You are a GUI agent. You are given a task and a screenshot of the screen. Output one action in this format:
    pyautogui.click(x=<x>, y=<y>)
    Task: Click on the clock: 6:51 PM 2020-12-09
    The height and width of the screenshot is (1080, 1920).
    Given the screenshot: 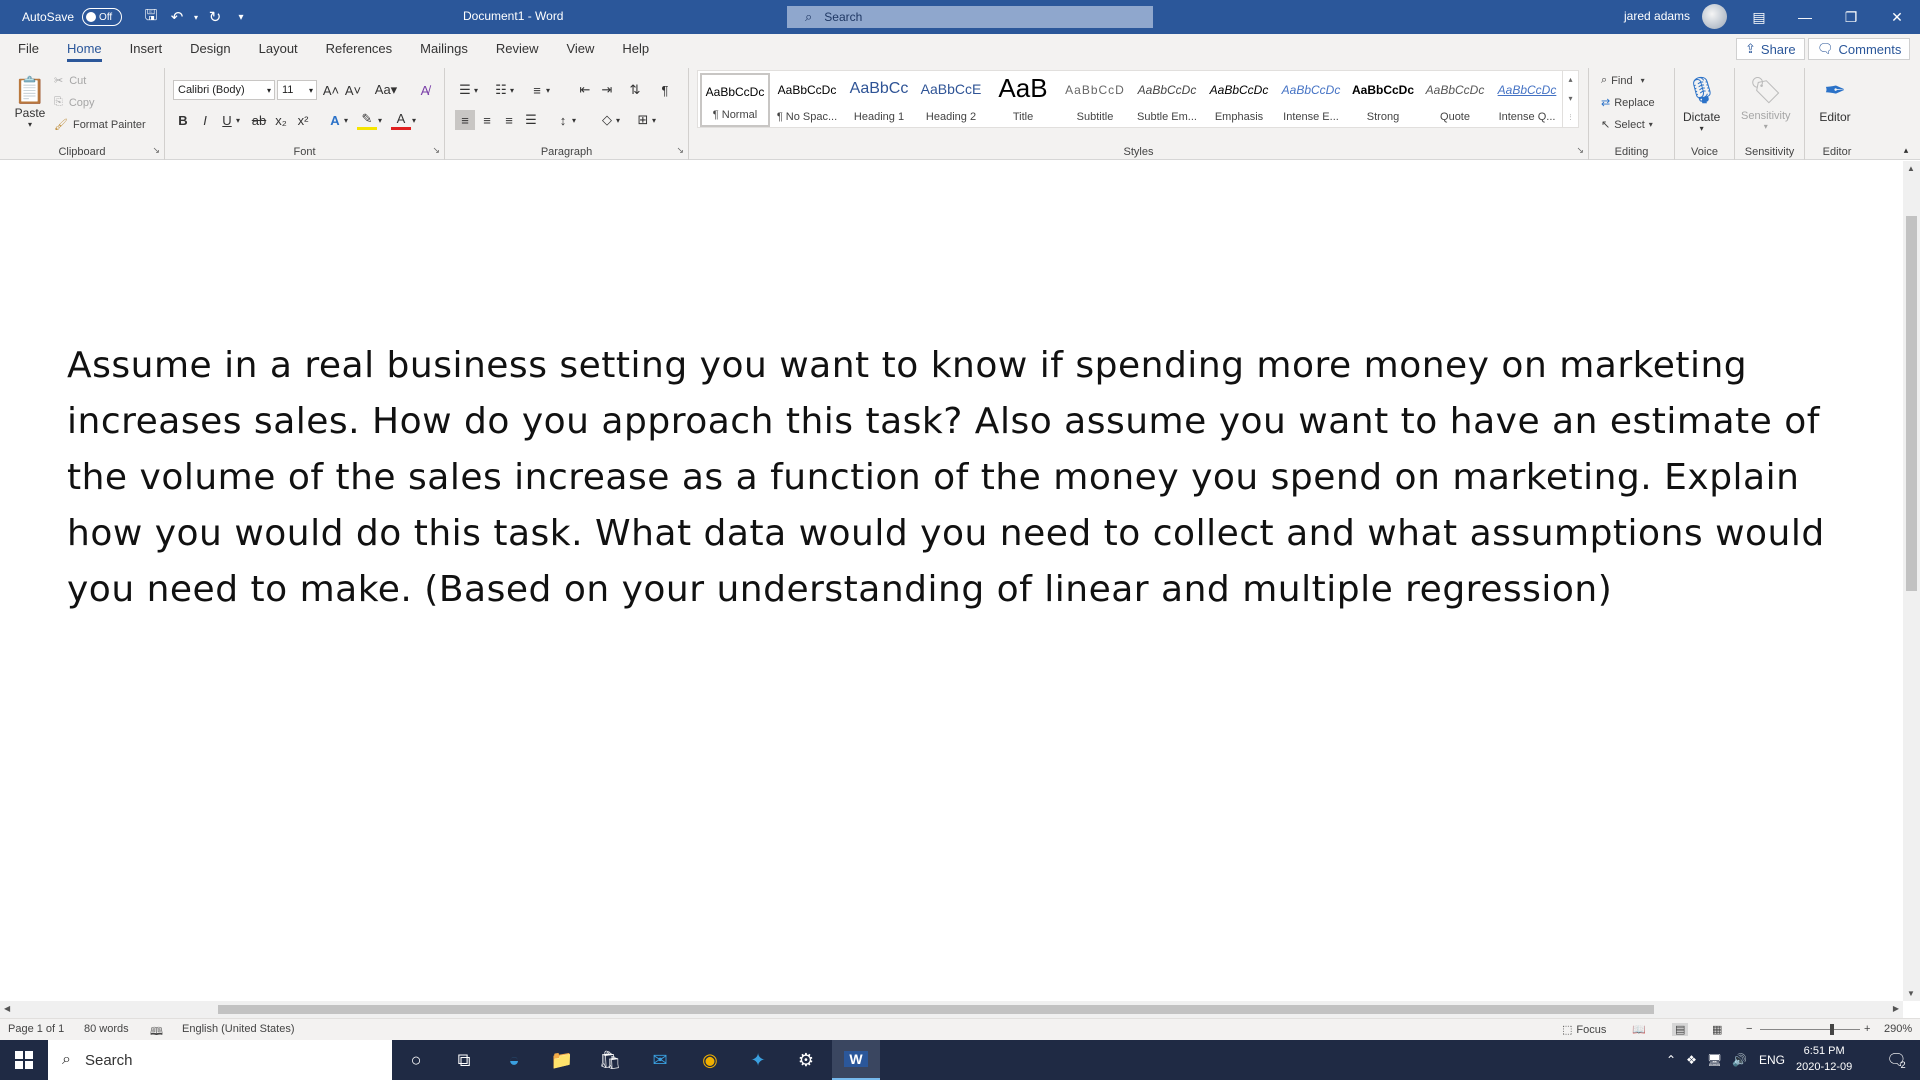 What is the action you would take?
    pyautogui.click(x=1824, y=1059)
    